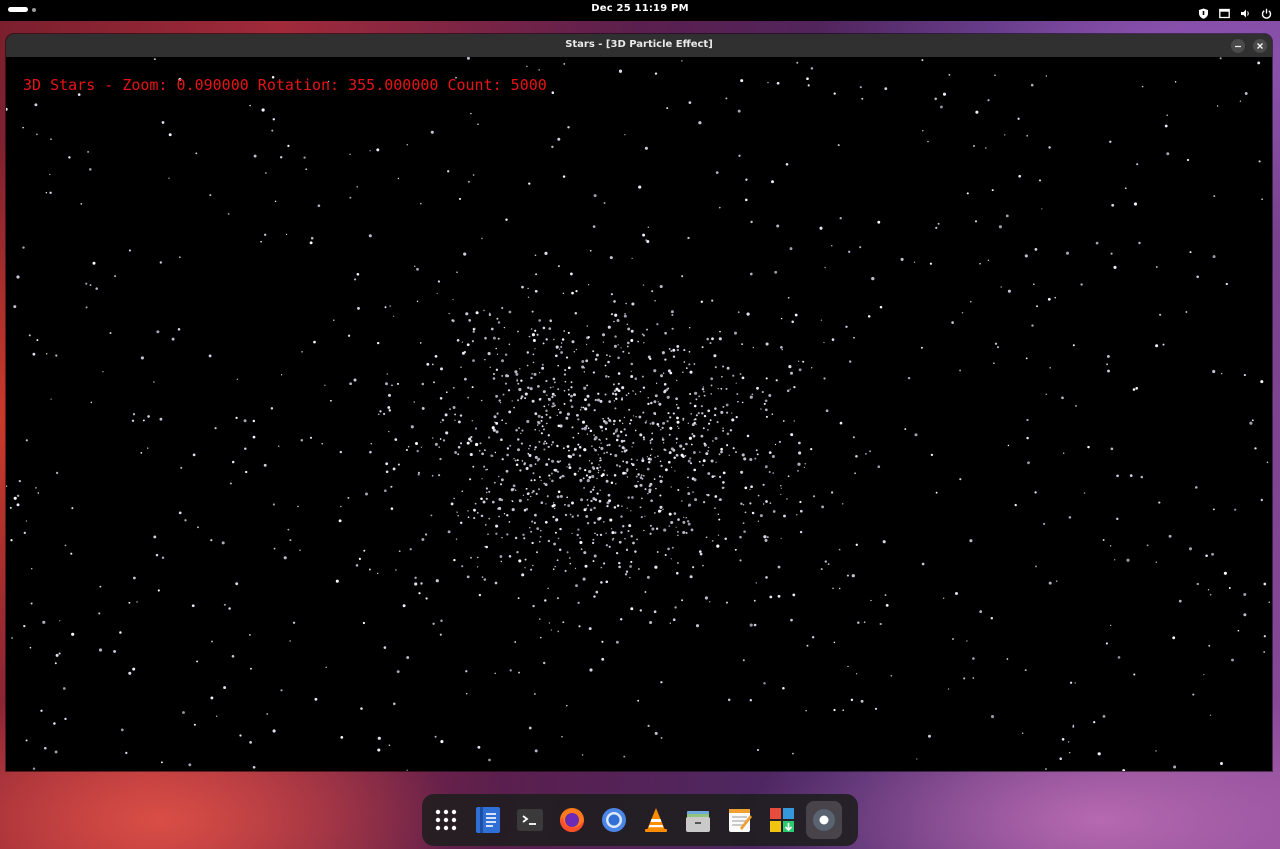 This screenshot has width=1280, height=849. What do you see at coordinates (488, 820) in the screenshot?
I see `text-editor-launcher` at bounding box center [488, 820].